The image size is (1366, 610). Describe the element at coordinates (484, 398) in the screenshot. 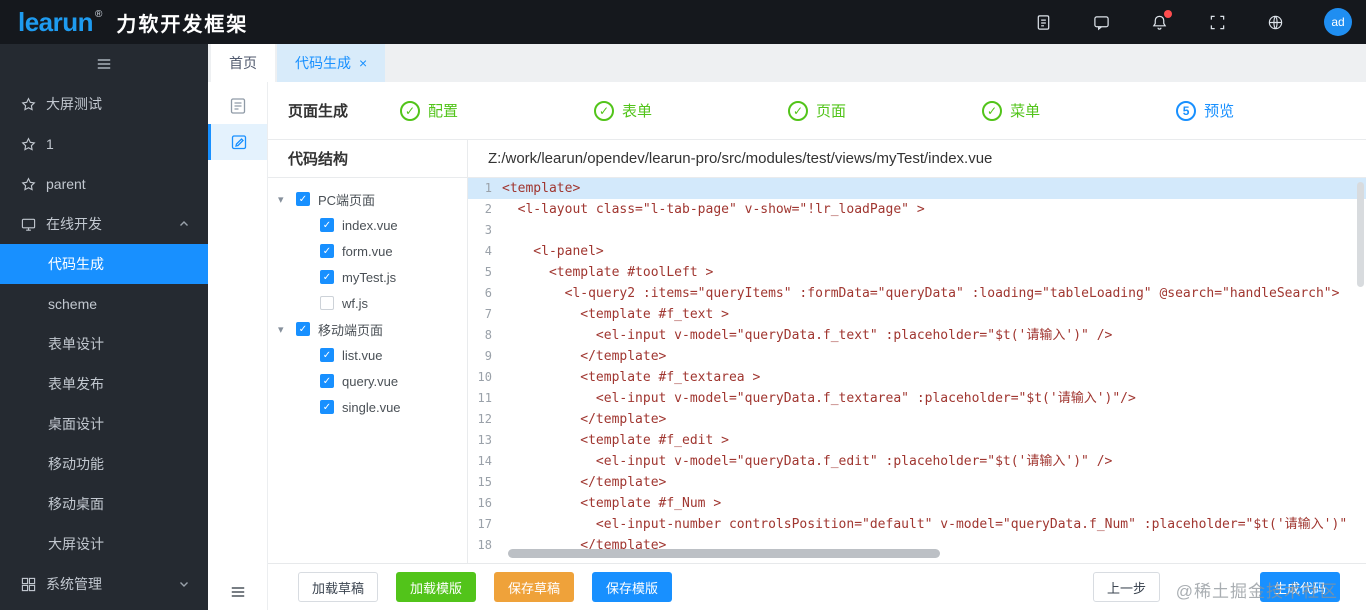

I see `line-number: 11` at that location.